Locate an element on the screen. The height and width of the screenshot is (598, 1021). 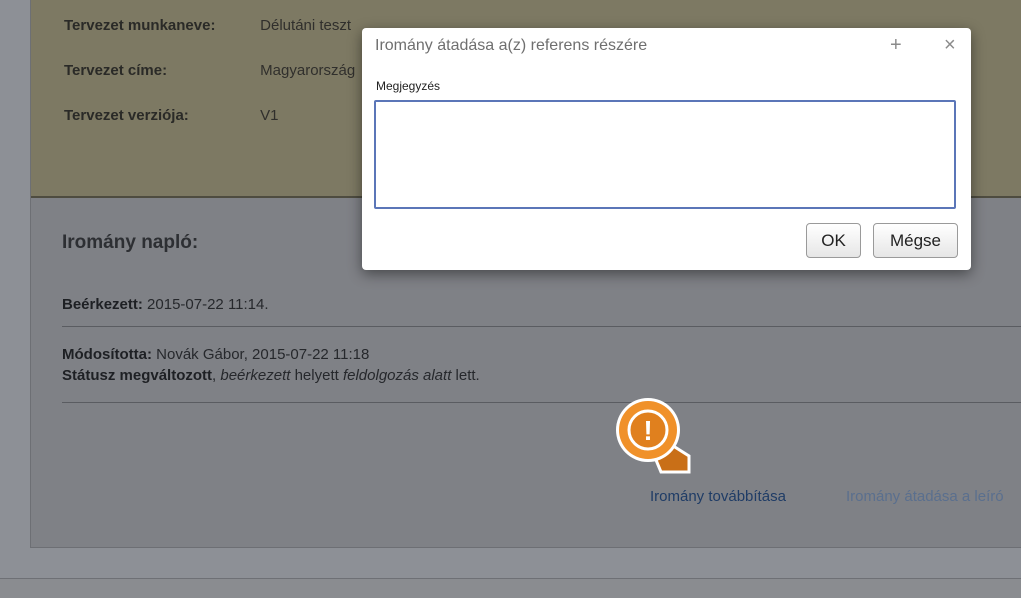
status-comma: , is located at coordinates (214, 375).